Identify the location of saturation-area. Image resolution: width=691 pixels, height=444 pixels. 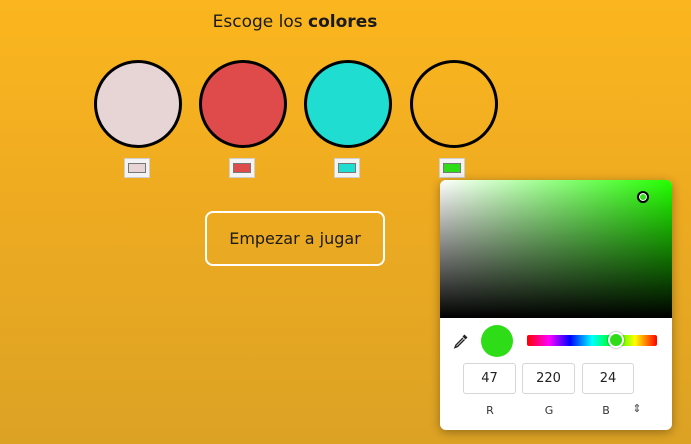
(556, 249).